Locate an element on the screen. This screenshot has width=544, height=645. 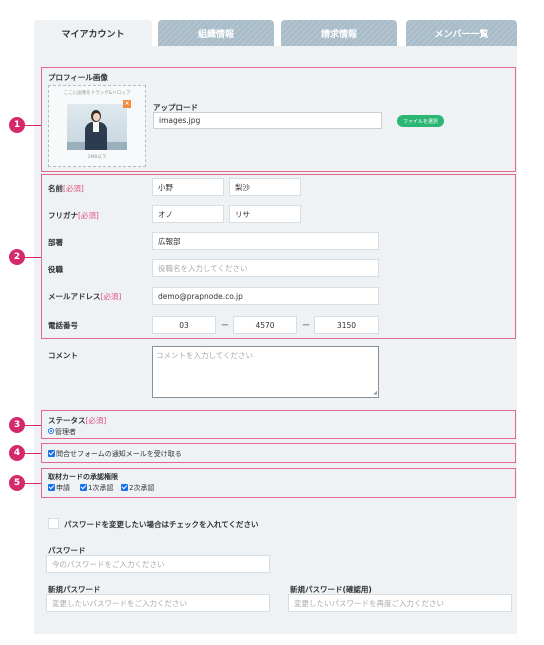
marker-5-line is located at coordinates (32, 483).